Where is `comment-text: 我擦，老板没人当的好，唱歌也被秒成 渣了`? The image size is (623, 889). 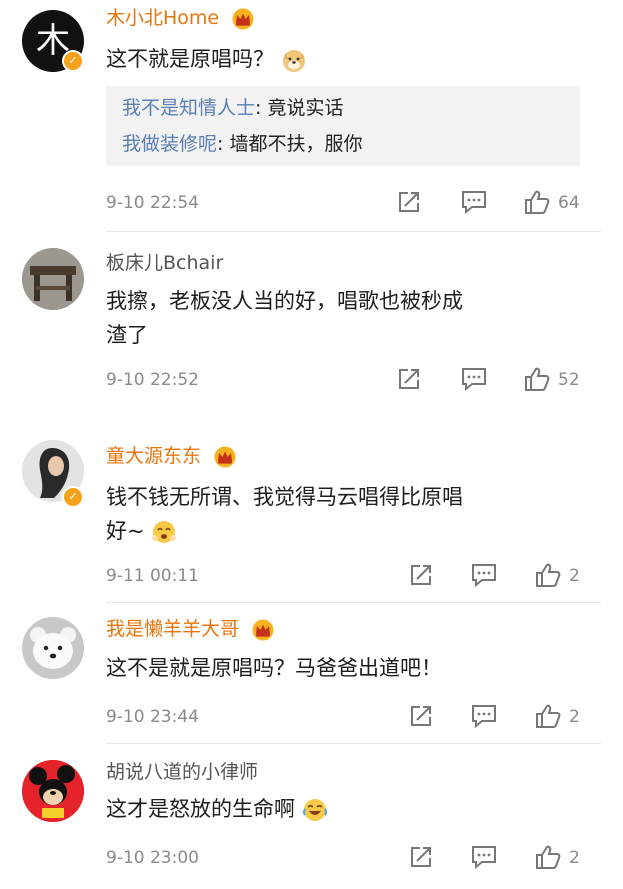
comment-text: 我擦，老板没人当的好，唱歌也被秒成 渣了 is located at coordinates (341, 318).